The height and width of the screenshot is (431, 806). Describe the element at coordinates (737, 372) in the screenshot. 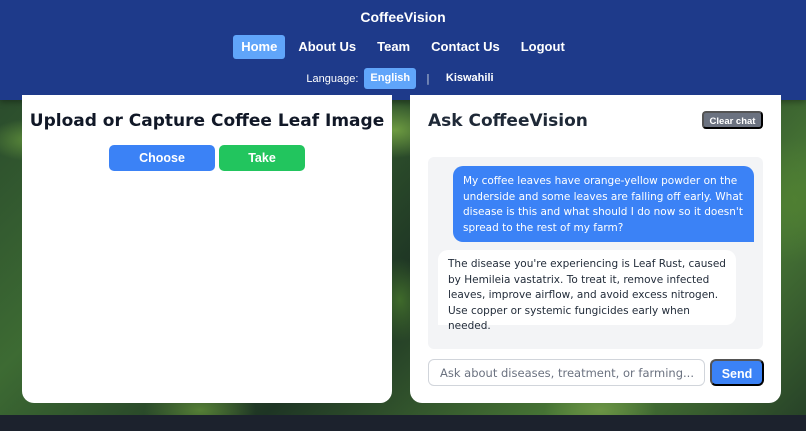

I see `send-button: Send` at that location.